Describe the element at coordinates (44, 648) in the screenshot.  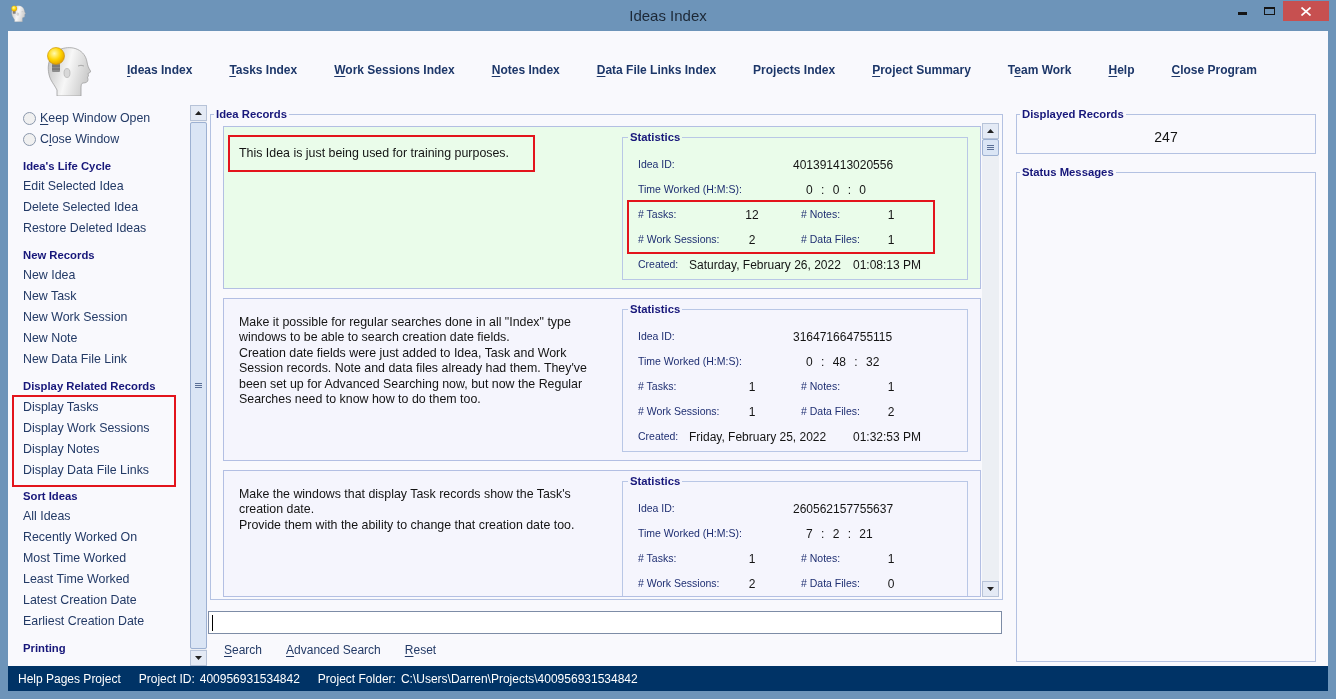
I see `section-heading: Printing` at that location.